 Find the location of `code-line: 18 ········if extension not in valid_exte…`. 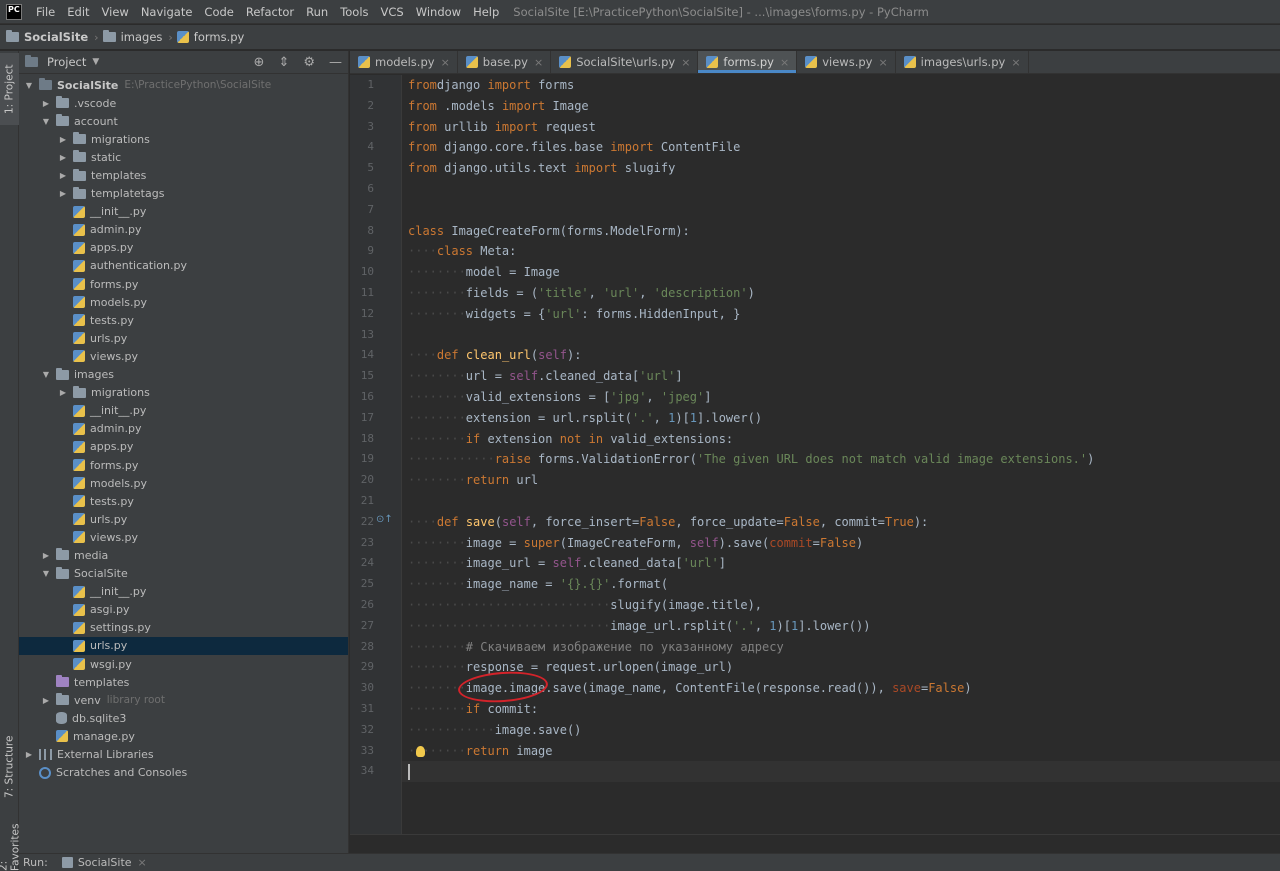

code-line: 18 ········if extension not in valid_exte… is located at coordinates (820, 439).